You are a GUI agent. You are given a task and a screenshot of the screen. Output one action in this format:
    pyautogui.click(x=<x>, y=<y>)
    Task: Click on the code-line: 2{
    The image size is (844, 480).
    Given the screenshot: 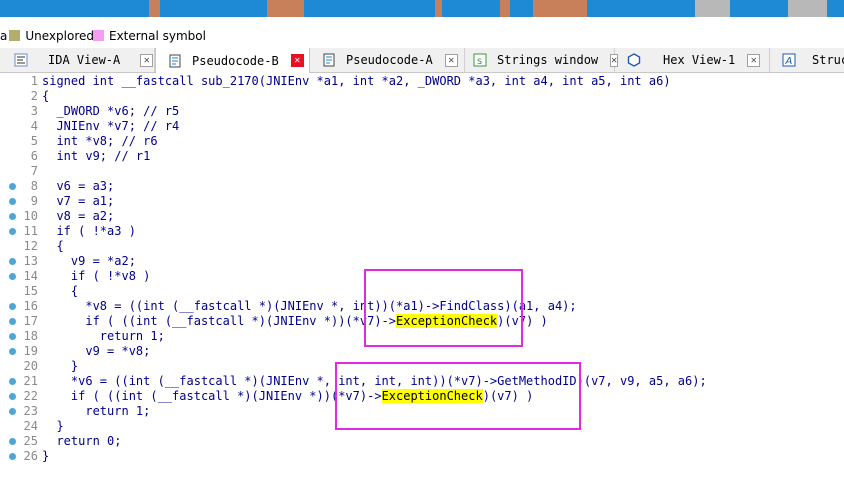 What is the action you would take?
    pyautogui.click(x=422, y=96)
    